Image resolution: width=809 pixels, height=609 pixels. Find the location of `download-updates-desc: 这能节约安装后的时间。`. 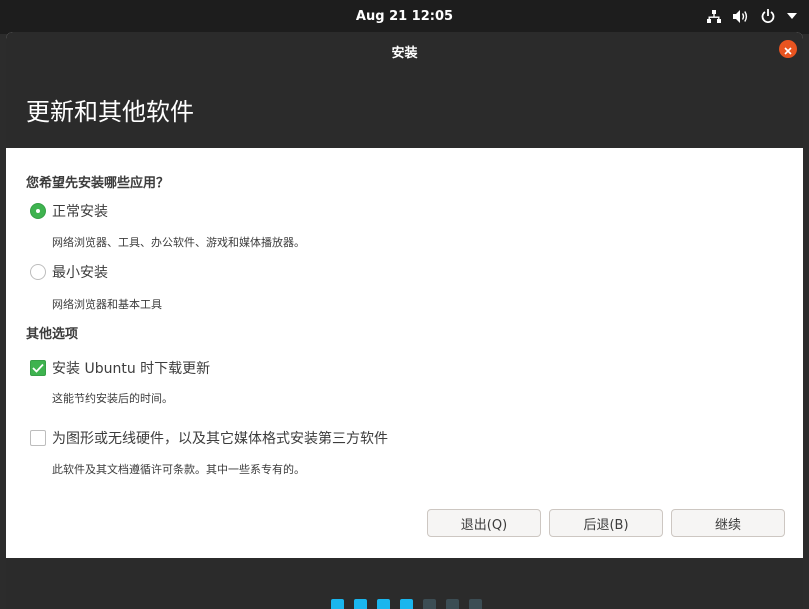

download-updates-desc: 这能节约安装后的时间。 is located at coordinates (112, 398).